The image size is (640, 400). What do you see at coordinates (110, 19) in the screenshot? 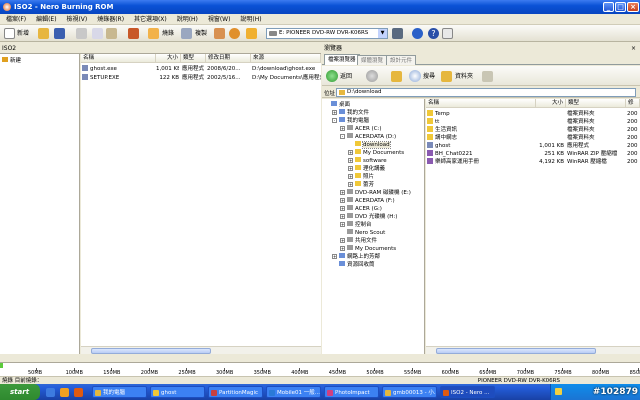
I see `menu-recorder: 燒錄器(R)` at bounding box center [110, 19].